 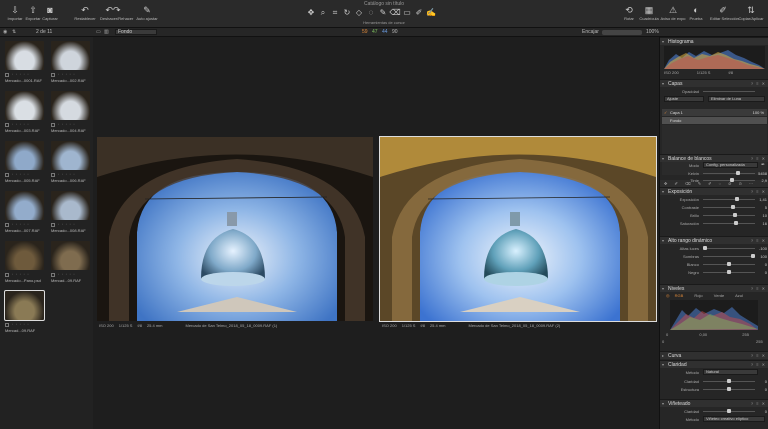 I want to click on undo-redo-button: ↶↷ Deshacer/Rehacer, so click(x=116, y=13).